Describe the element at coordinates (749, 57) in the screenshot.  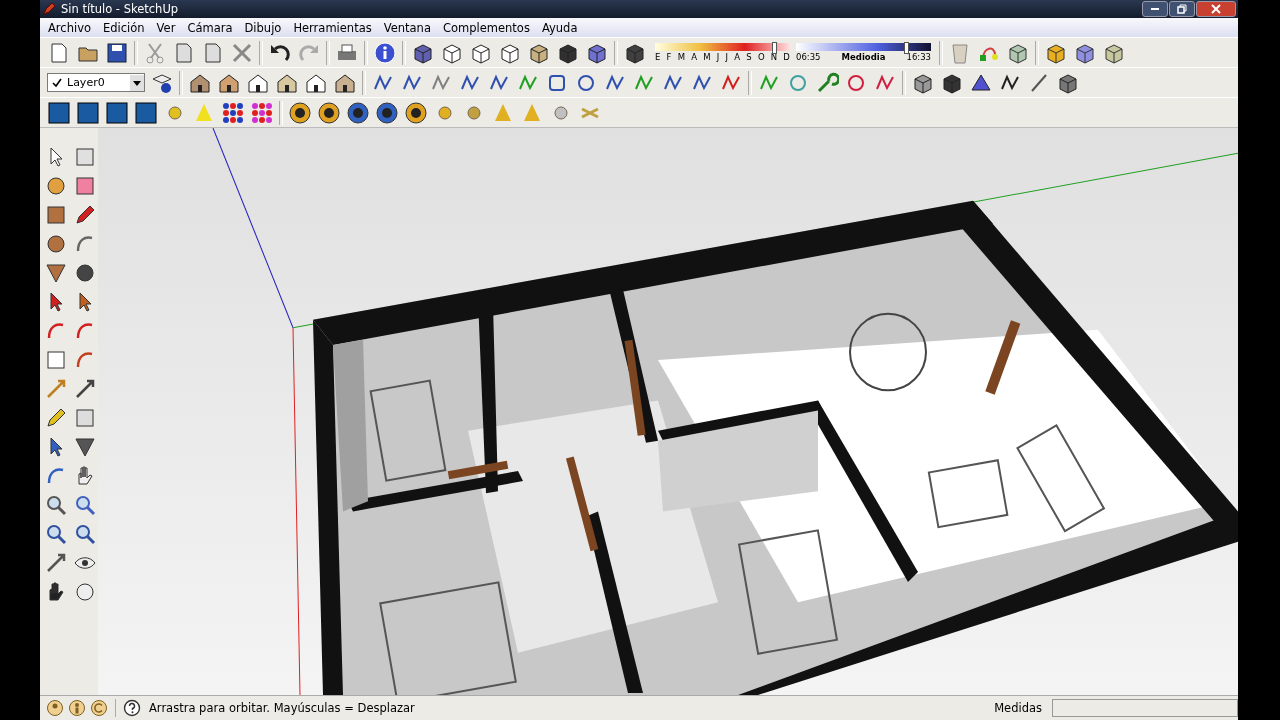
I see `month-label: S` at that location.